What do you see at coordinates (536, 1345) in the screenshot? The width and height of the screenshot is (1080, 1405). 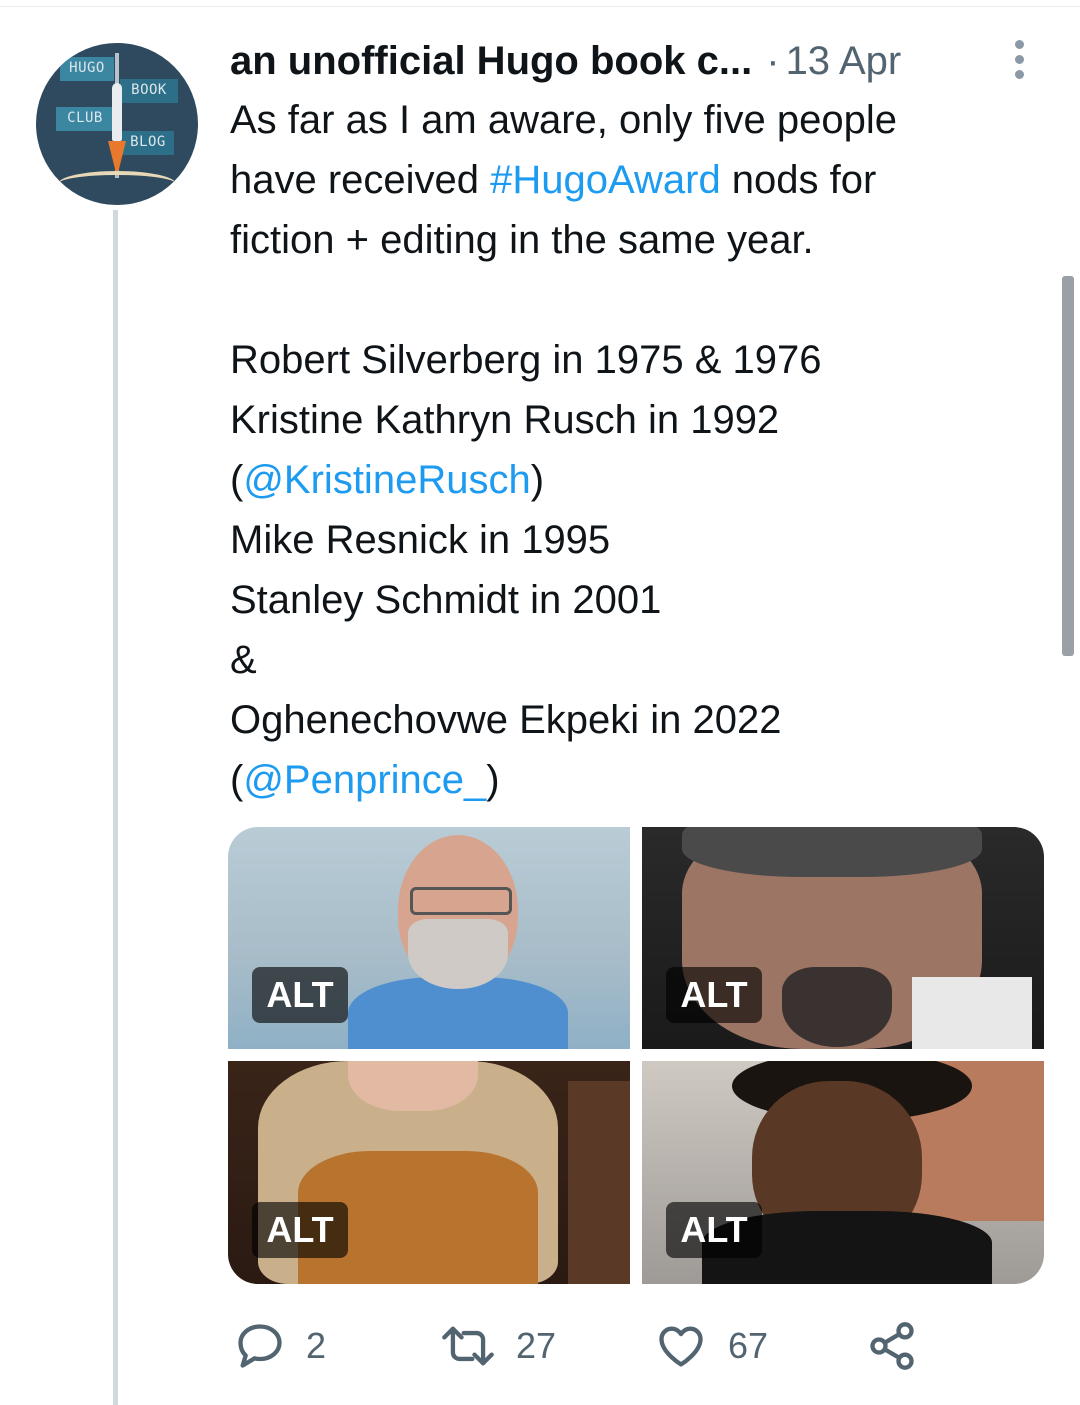 I see `retweet-count: 27` at bounding box center [536, 1345].